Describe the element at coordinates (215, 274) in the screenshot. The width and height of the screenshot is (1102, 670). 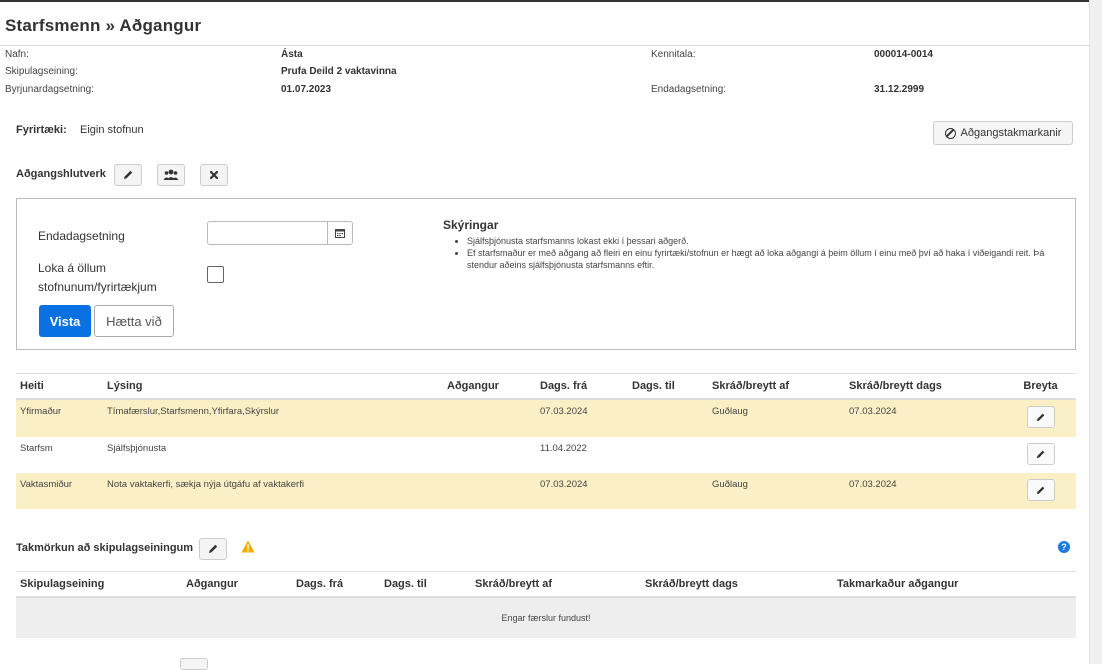
I see `close-all-checkbox` at that location.